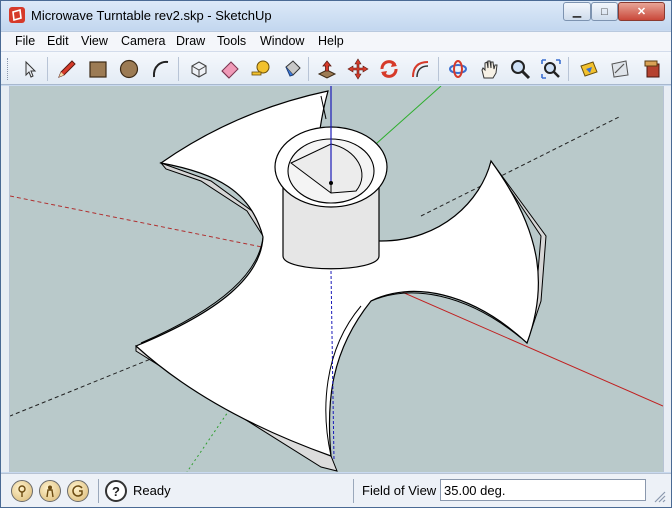  What do you see at coordinates (198, 68) in the screenshot?
I see `make-component-icon` at bounding box center [198, 68].